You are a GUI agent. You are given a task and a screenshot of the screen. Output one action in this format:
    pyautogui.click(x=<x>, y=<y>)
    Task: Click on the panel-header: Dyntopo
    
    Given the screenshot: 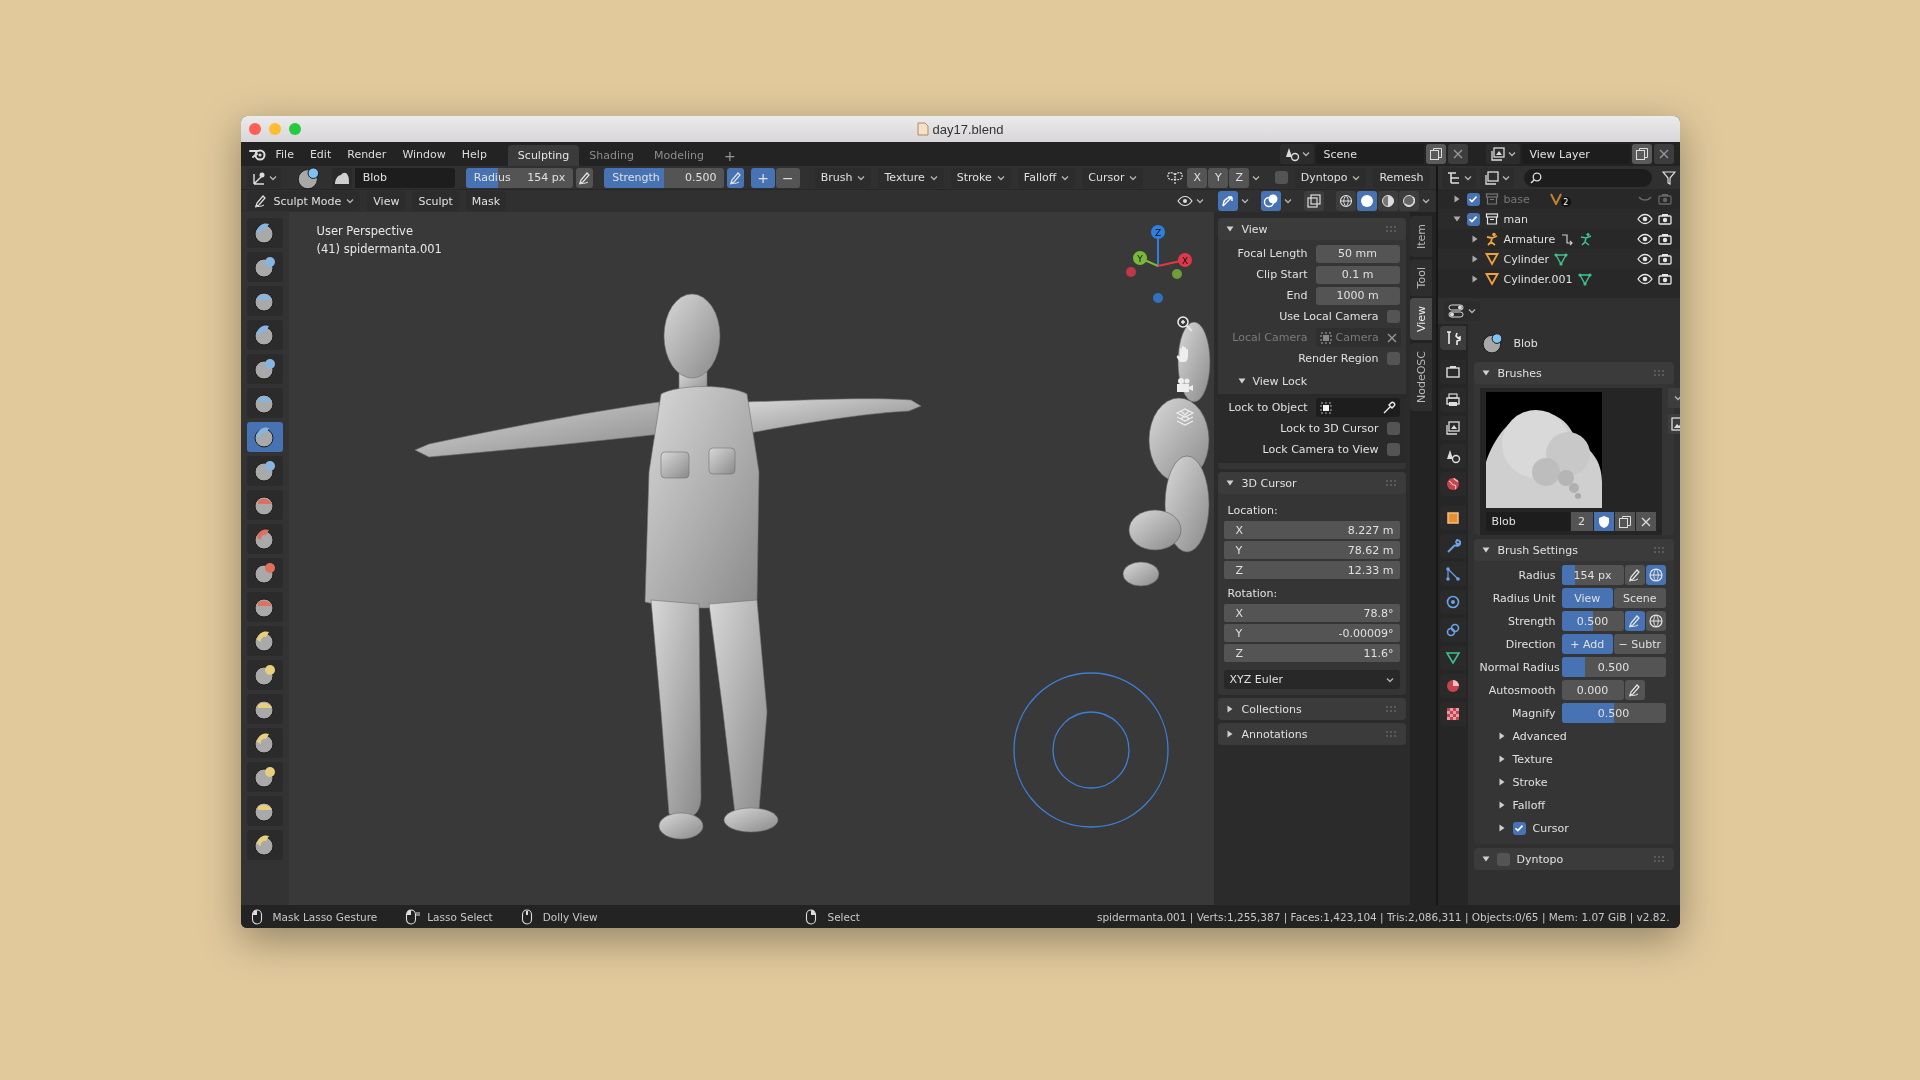 What is the action you would take?
    pyautogui.click(x=1573, y=859)
    